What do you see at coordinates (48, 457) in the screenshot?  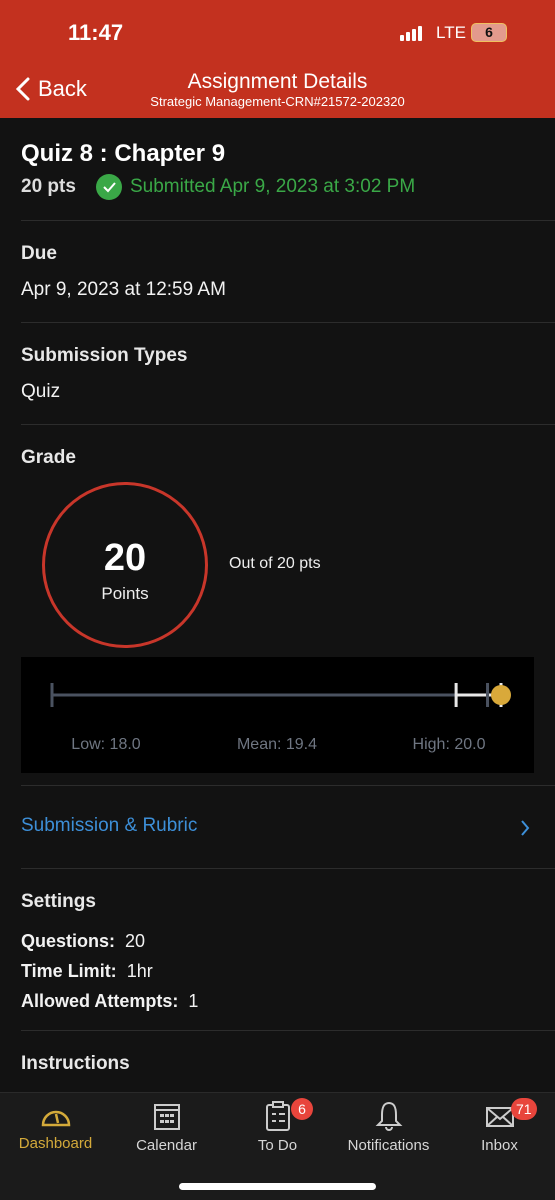 I see `grade-label: Grade` at bounding box center [48, 457].